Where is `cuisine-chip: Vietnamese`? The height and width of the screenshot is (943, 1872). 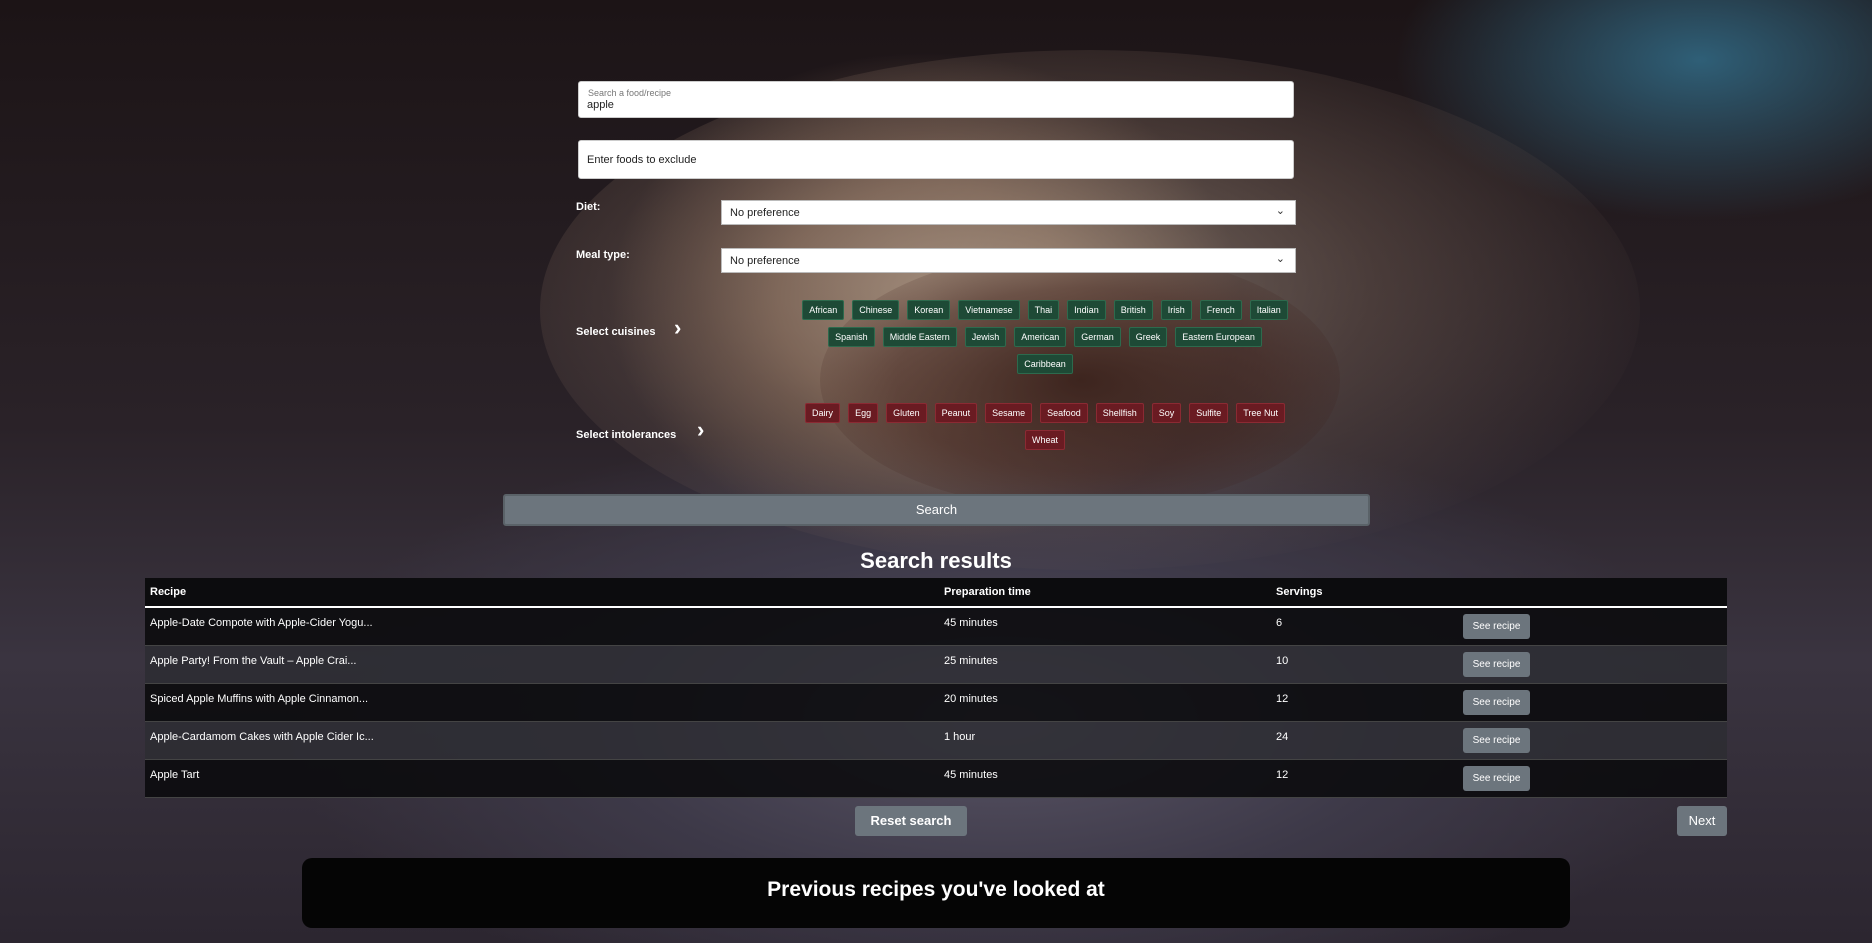 cuisine-chip: Vietnamese is located at coordinates (989, 310).